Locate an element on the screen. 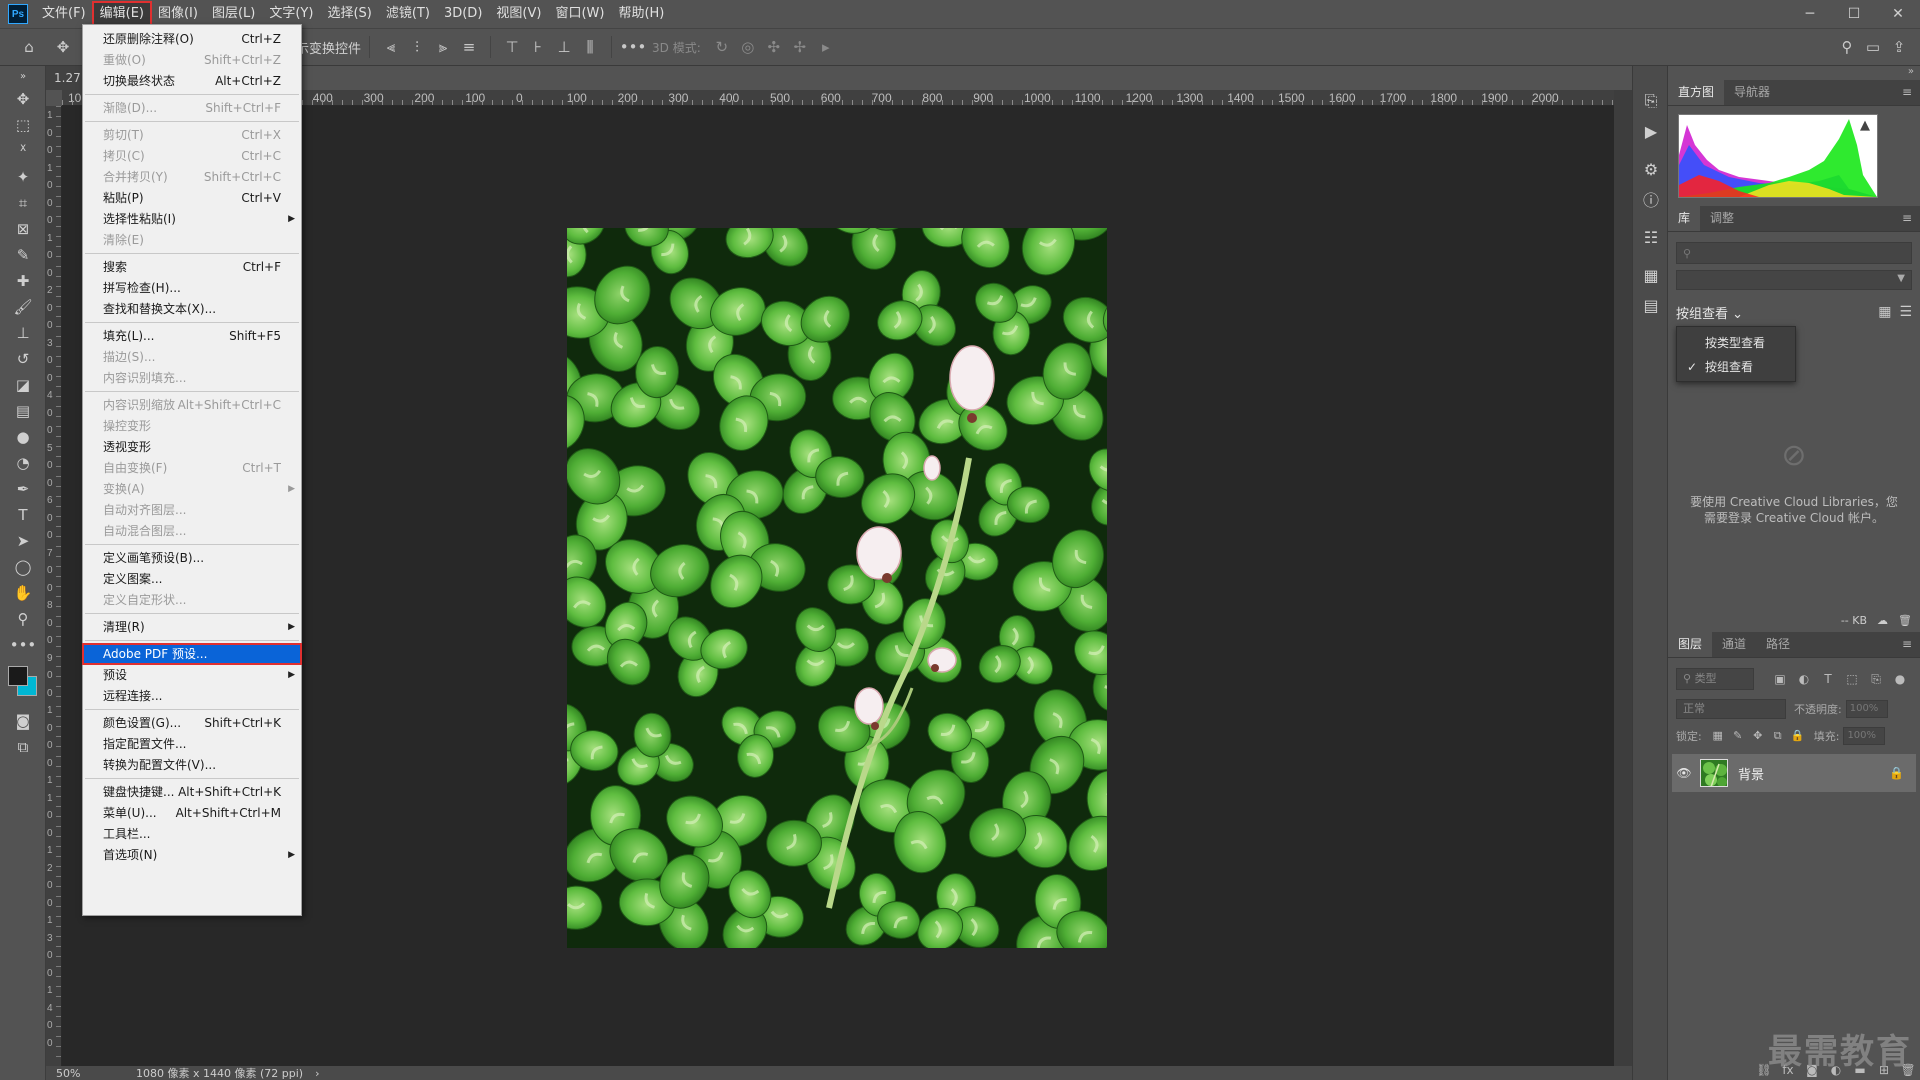 The width and height of the screenshot is (1920, 1080). cloud-sync-icon: ☁ is located at coordinates (1882, 620).